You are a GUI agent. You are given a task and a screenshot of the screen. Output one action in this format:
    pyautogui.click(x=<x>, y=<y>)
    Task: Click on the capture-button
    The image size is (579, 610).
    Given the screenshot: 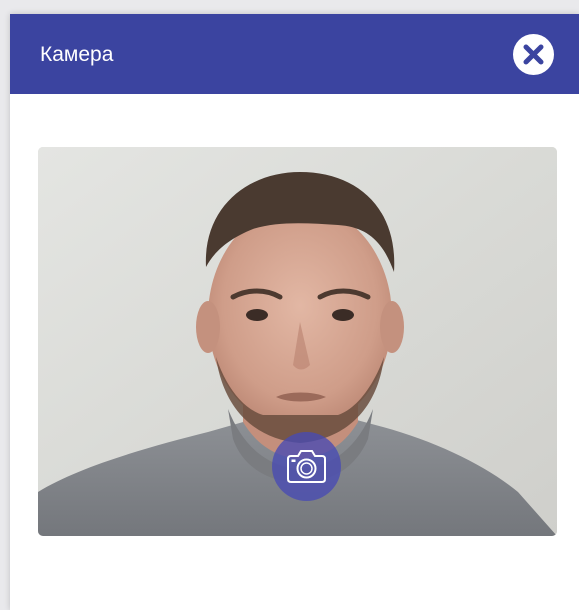 What is the action you would take?
    pyautogui.click(x=306, y=466)
    